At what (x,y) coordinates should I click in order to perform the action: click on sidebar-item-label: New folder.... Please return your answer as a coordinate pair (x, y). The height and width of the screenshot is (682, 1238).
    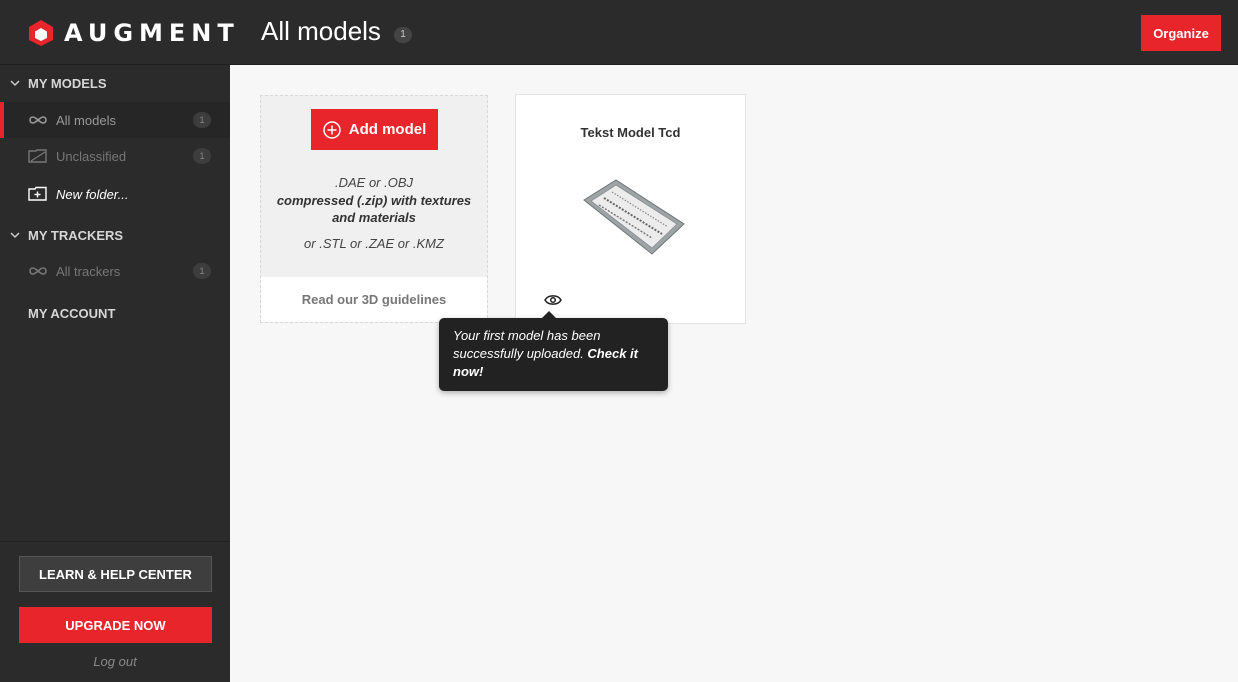
    Looking at the image, I should click on (92, 194).